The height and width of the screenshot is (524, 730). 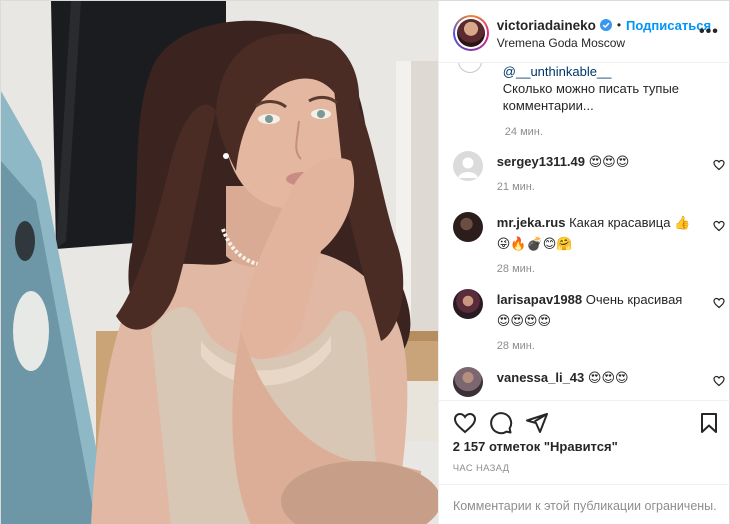 What do you see at coordinates (515, 187) in the screenshot?
I see `comment-time: 21 мин.` at bounding box center [515, 187].